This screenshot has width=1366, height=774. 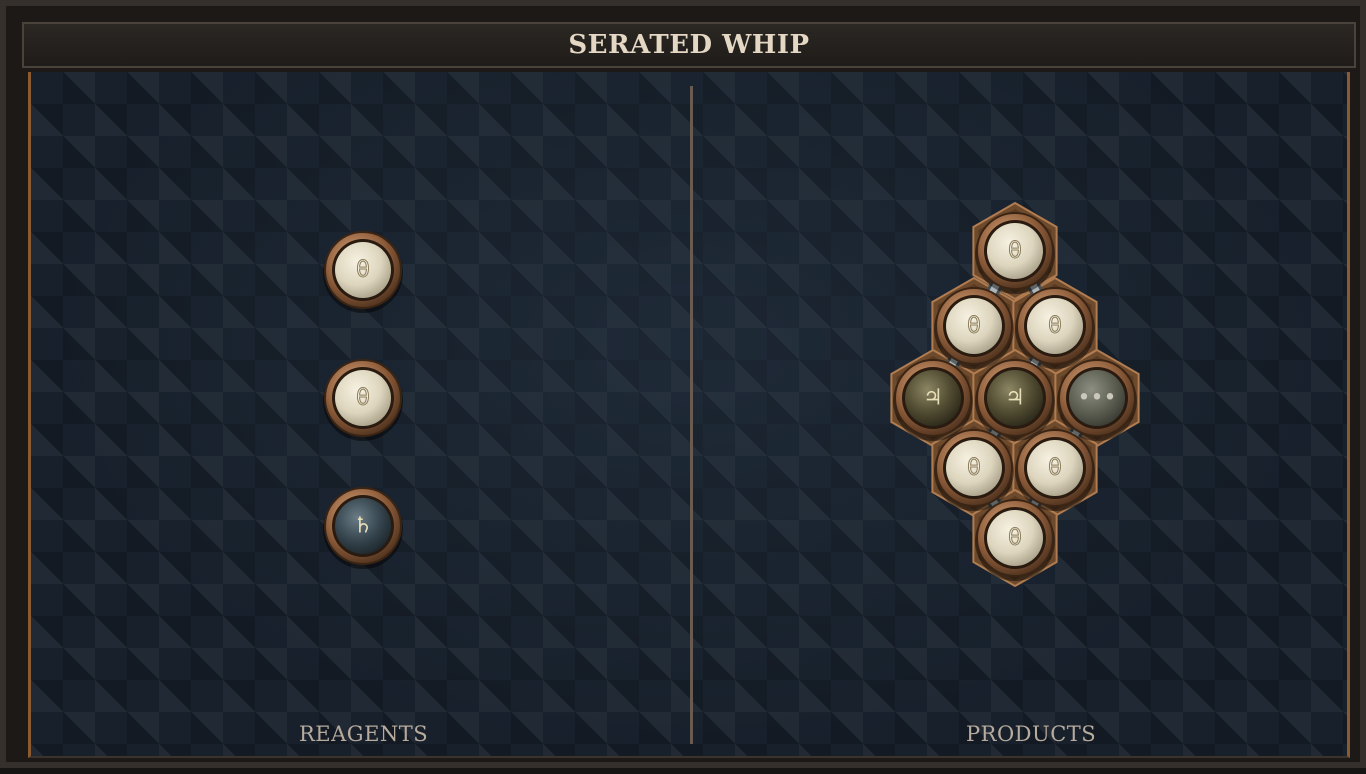 I want to click on lead-atom-icon: ♄, so click(x=363, y=528).